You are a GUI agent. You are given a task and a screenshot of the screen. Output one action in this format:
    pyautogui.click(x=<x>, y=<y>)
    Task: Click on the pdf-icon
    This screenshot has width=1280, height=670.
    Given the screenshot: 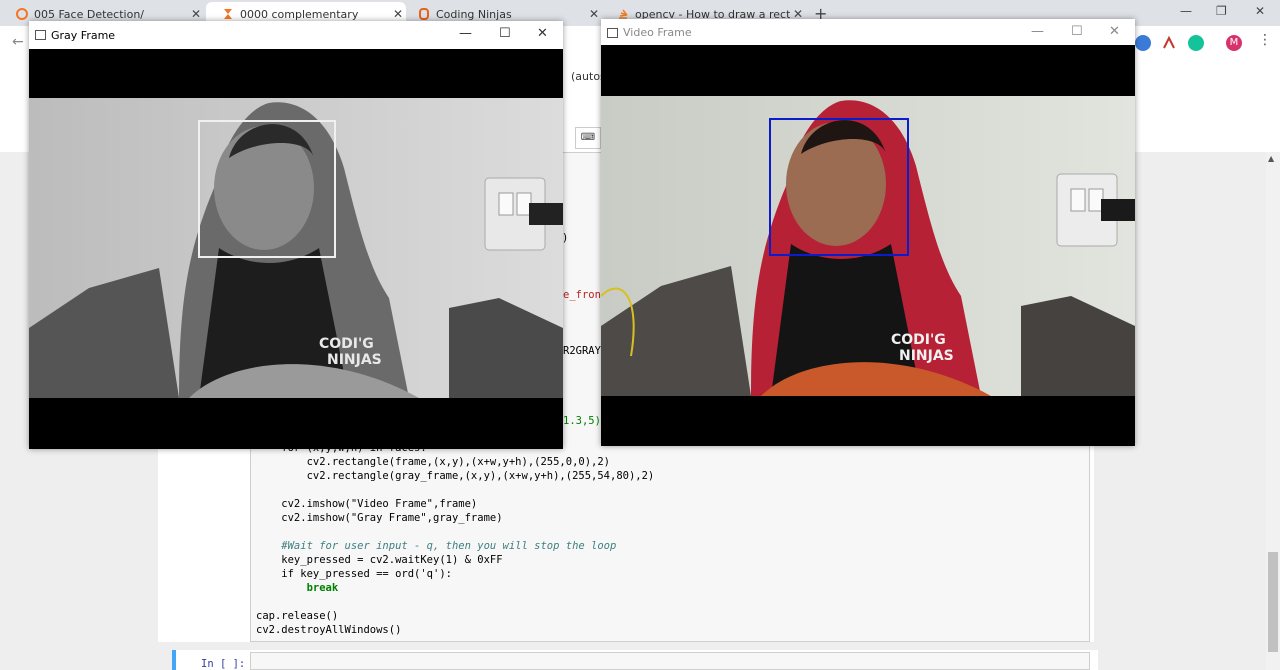 What is the action you would take?
    pyautogui.click(x=1169, y=43)
    